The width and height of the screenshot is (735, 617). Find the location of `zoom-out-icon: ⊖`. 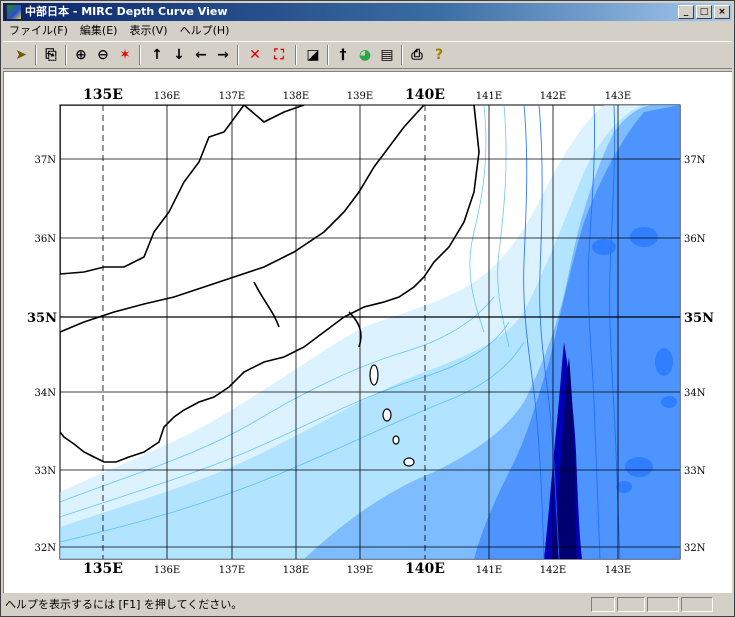

zoom-out-icon: ⊖ is located at coordinates (103, 55).